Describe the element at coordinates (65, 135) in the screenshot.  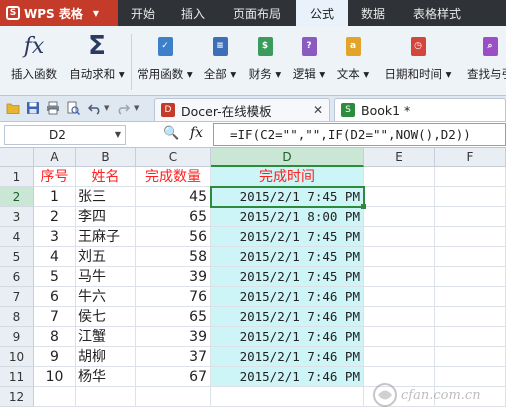
I see `name-box: D2 ▼` at that location.